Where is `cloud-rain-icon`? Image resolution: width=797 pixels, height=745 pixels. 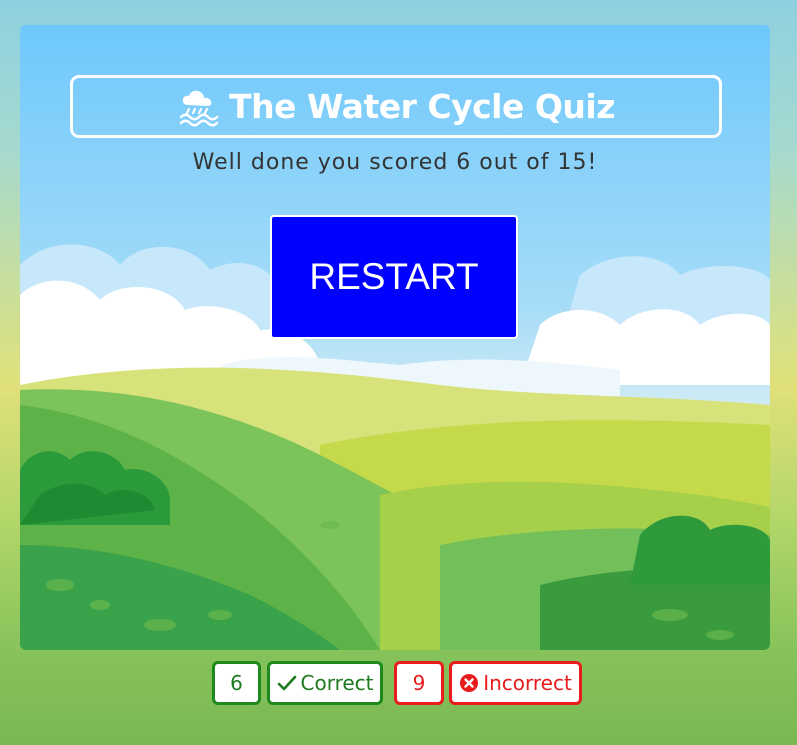
cloud-rain-icon is located at coordinates (199, 108).